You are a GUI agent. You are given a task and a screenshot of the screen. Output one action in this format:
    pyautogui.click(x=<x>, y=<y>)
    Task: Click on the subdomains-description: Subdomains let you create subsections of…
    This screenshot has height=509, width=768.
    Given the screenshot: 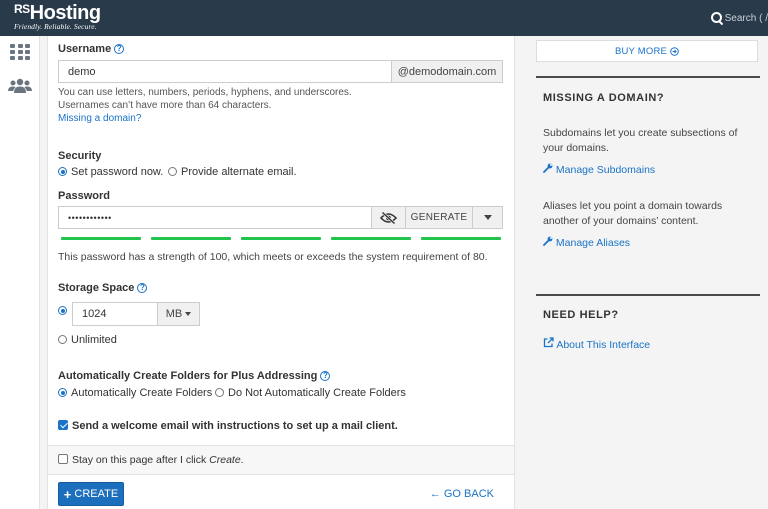 What is the action you would take?
    pyautogui.click(x=640, y=140)
    